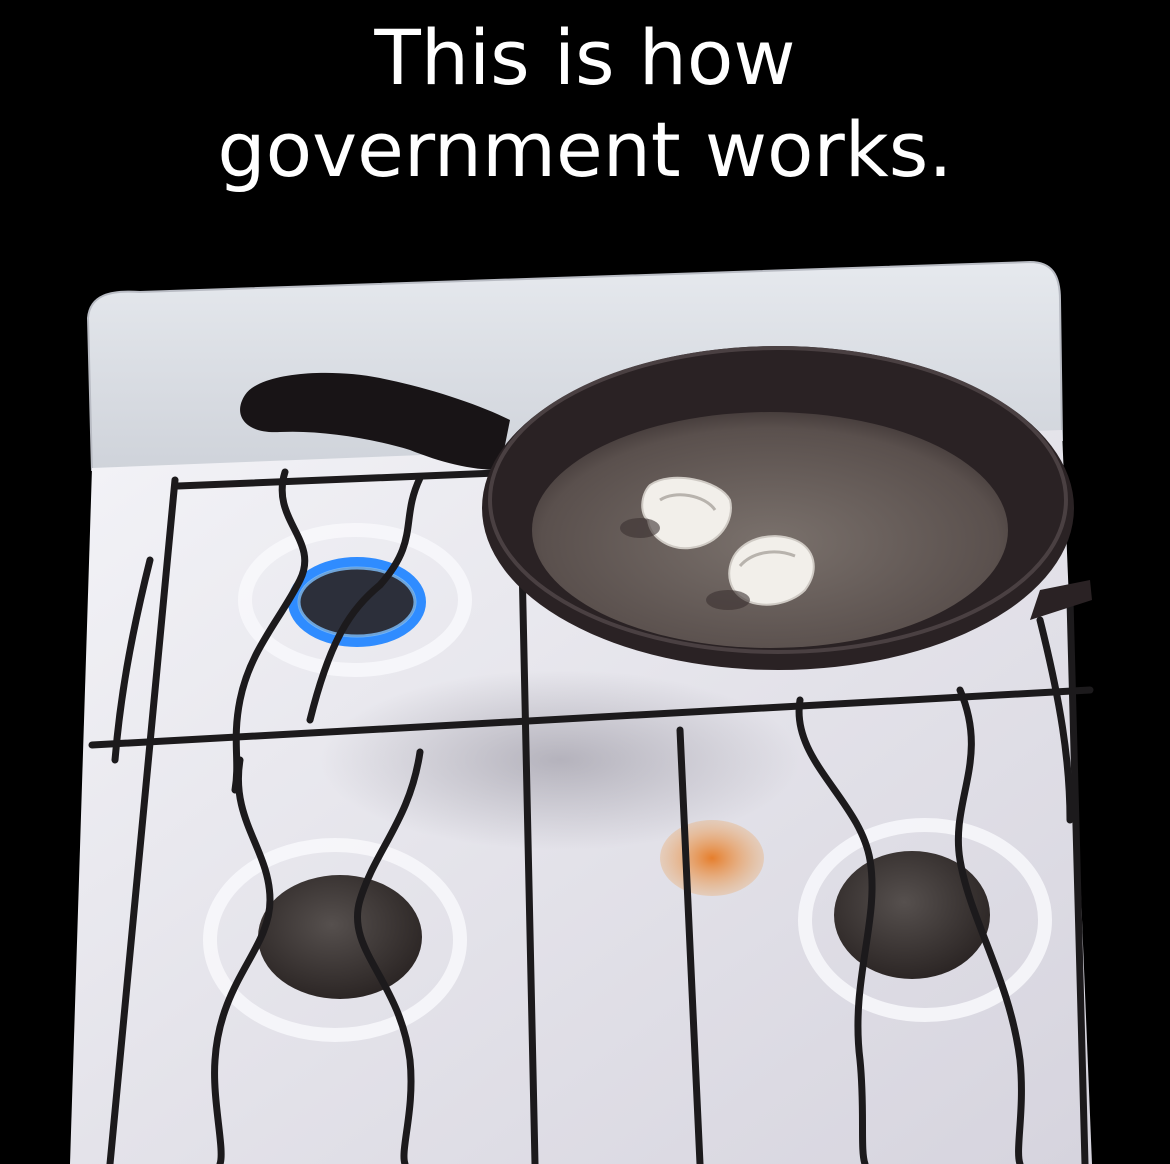 The height and width of the screenshot is (1164, 1170). What do you see at coordinates (357, 602) in the screenshot?
I see `lit-burner` at bounding box center [357, 602].